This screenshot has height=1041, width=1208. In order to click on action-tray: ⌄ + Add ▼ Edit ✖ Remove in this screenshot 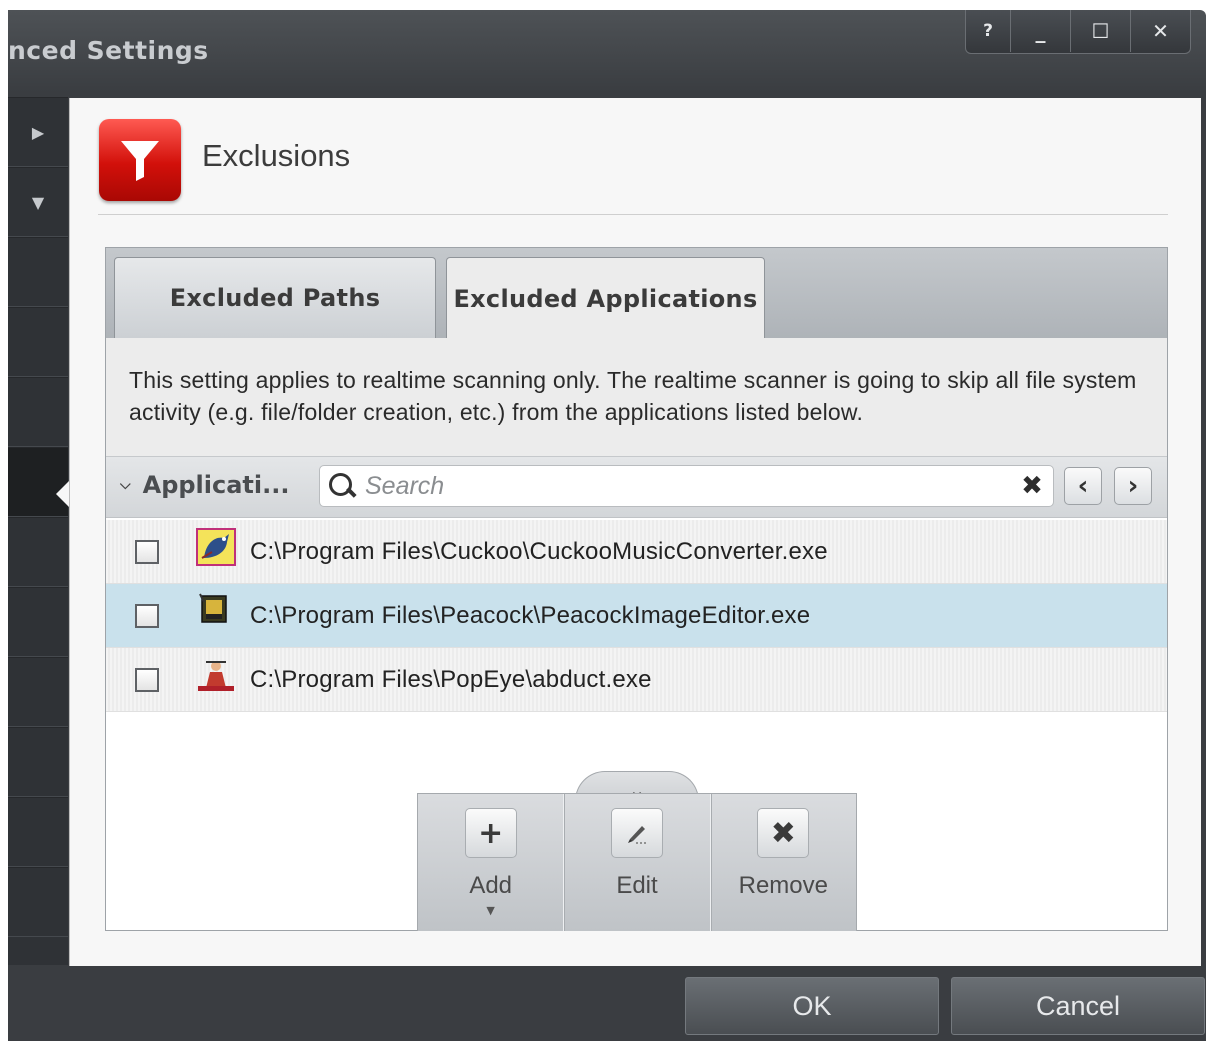, I will do `click(637, 851)`.